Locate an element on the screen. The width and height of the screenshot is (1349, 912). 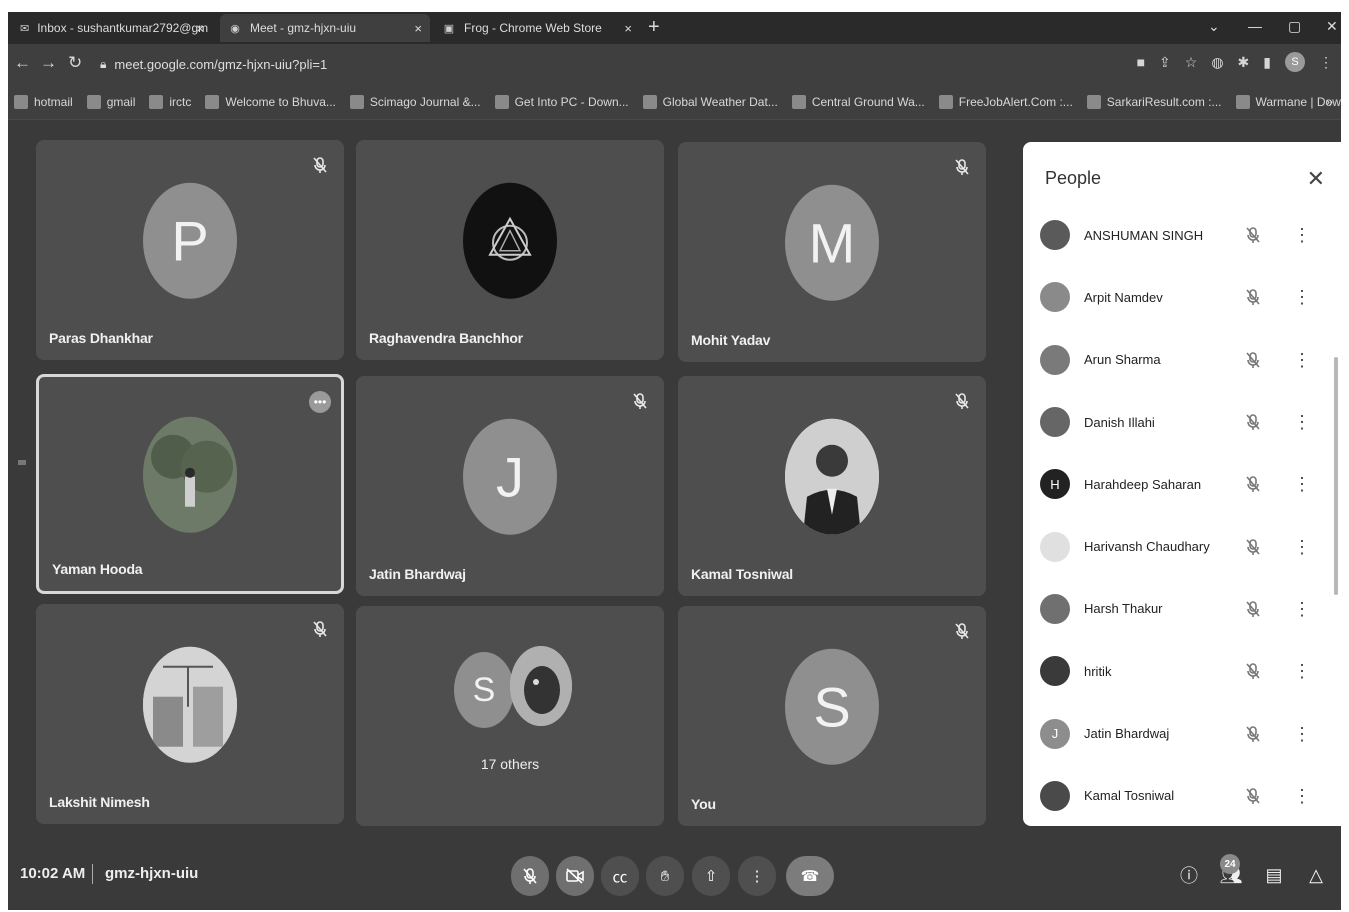
side-panel-icon: ▮ is located at coordinates (1267, 62).